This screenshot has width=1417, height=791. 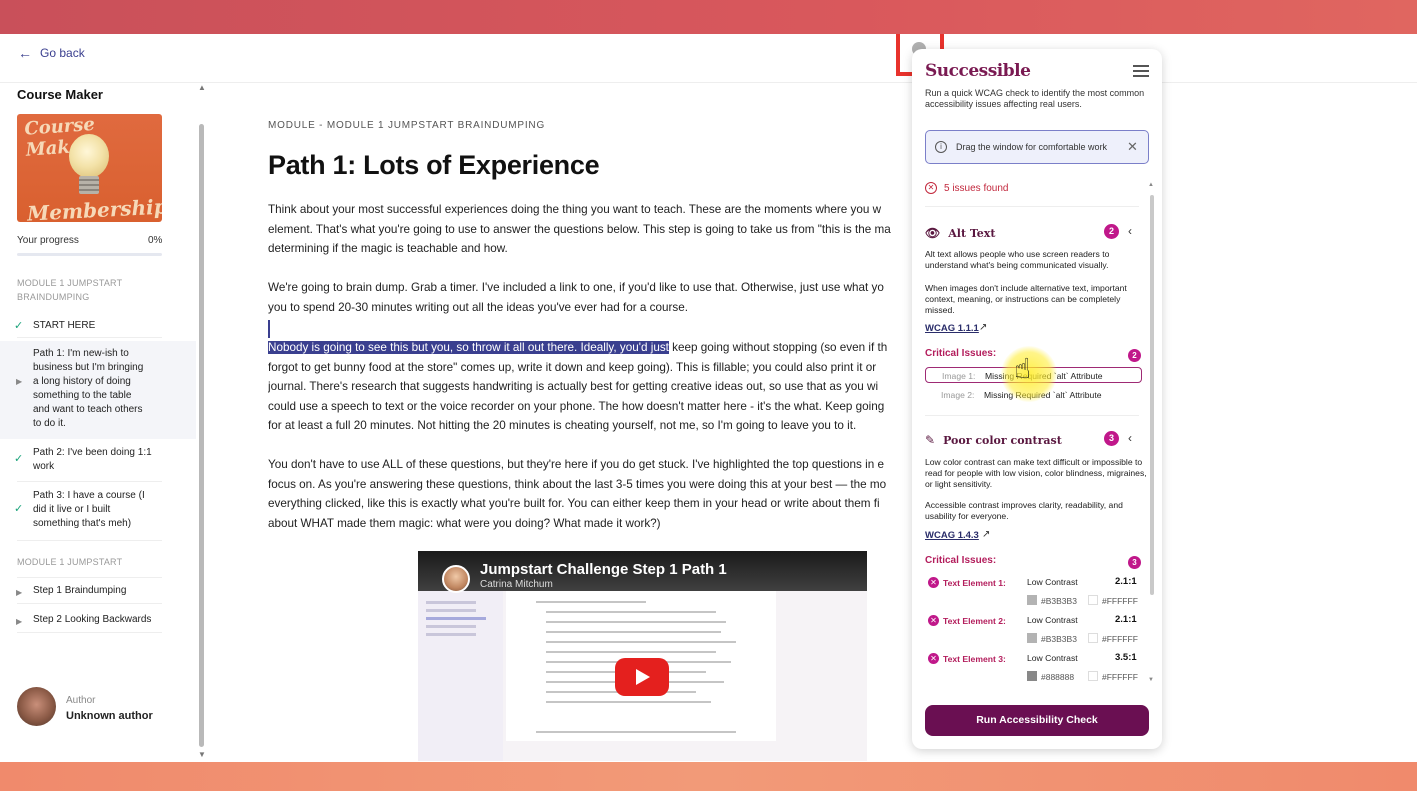 What do you see at coordinates (1134, 355) in the screenshot?
I see `critical-count-badge: 2` at bounding box center [1134, 355].